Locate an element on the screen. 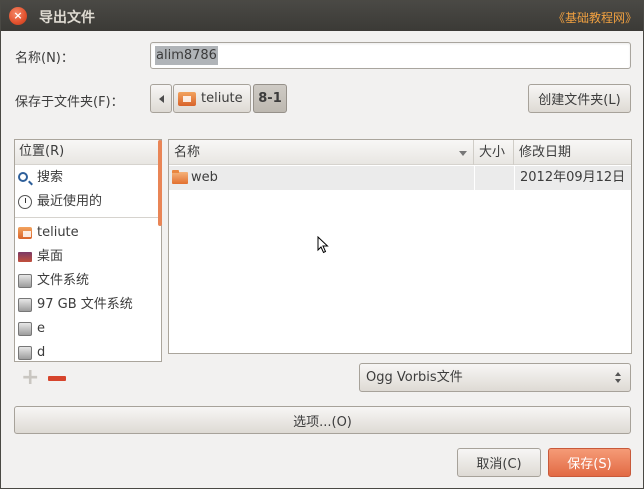 This screenshot has height=489, width=644. name-label: 名称(N)： is located at coordinates (44, 58).